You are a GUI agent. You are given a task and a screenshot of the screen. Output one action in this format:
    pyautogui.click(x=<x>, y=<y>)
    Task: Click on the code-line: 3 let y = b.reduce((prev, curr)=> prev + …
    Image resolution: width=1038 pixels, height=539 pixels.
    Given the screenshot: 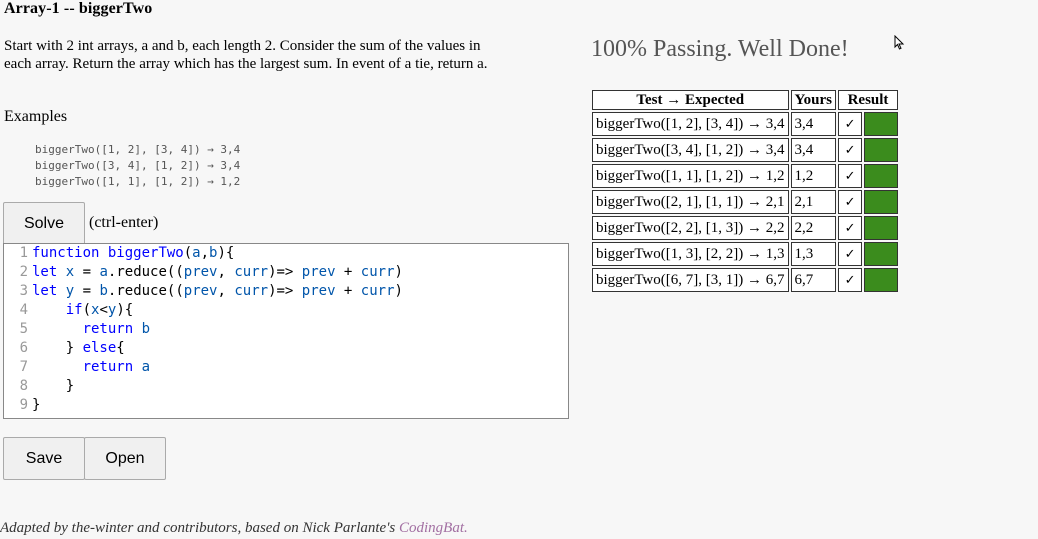 What is the action you would take?
    pyautogui.click(x=286, y=291)
    